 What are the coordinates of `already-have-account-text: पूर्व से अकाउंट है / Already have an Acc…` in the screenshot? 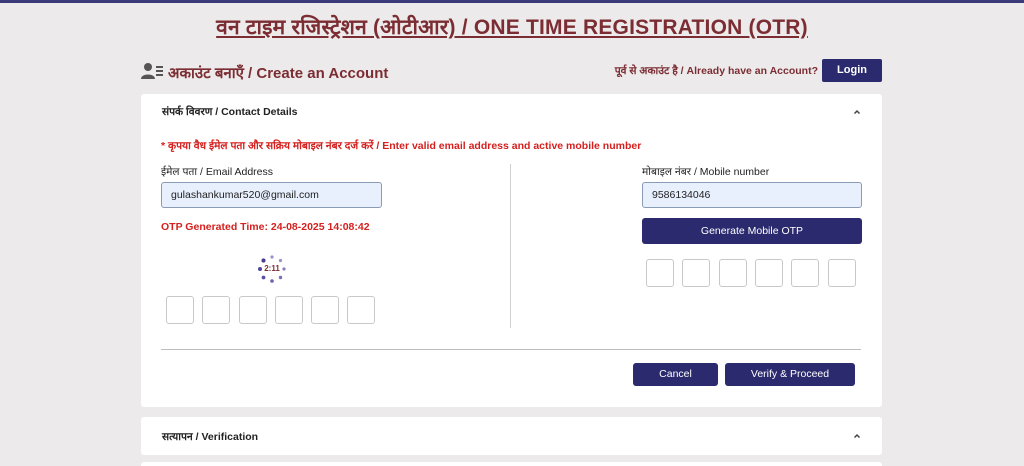 It's located at (716, 71).